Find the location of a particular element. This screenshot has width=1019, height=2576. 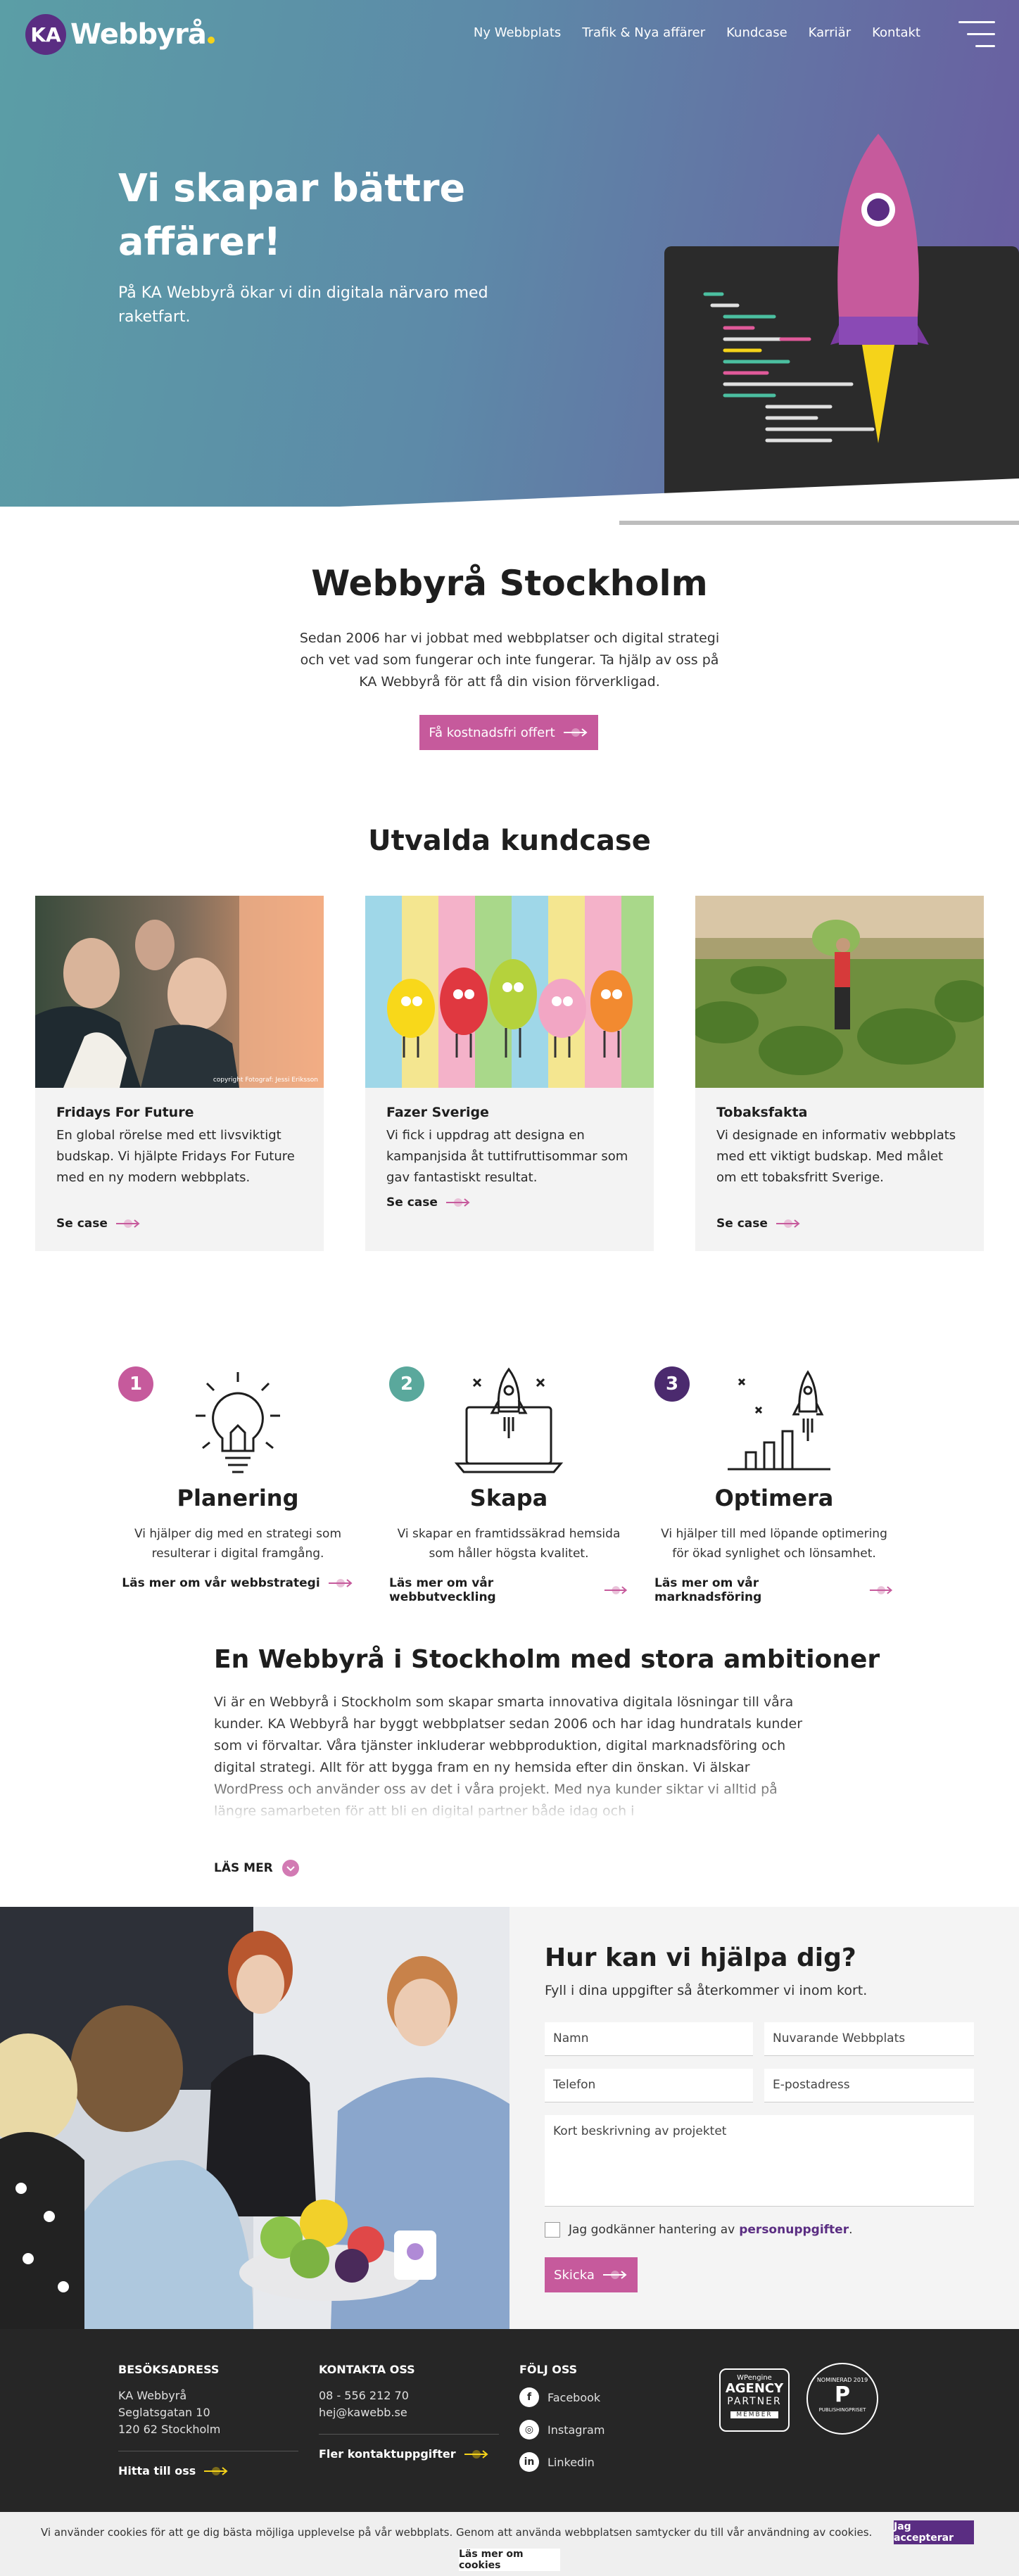

lightbulb-icon is located at coordinates (238, 1422).